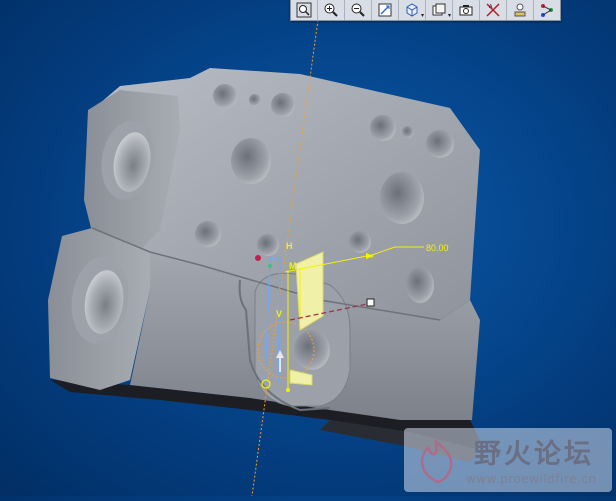 This screenshot has height=501, width=616. I want to click on saved-views-icon, so click(439, 9).